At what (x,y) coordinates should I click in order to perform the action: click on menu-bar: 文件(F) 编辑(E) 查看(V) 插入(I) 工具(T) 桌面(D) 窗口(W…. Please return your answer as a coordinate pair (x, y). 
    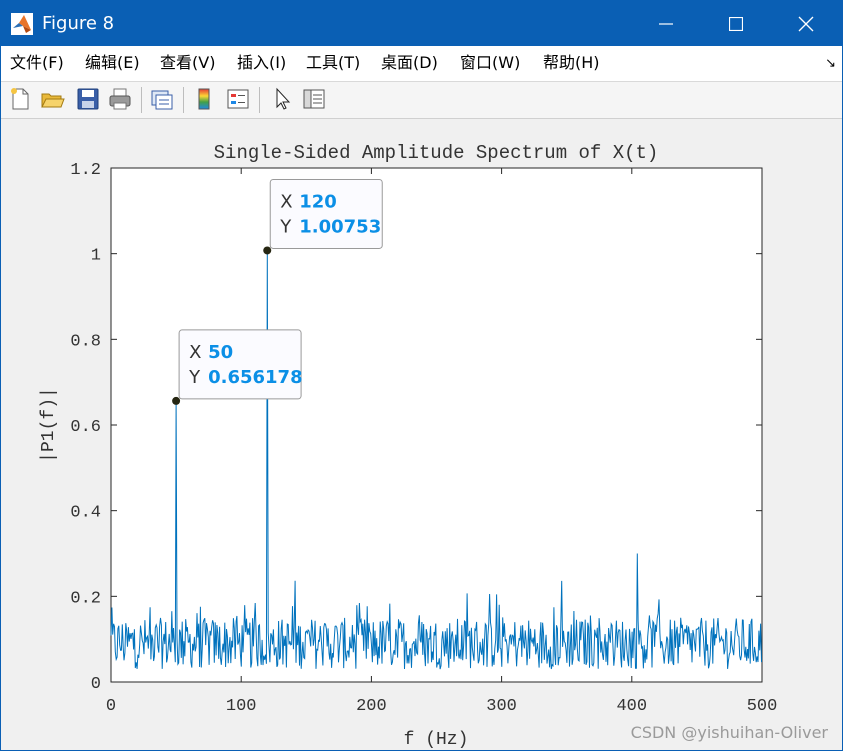
    Looking at the image, I should click on (421, 64).